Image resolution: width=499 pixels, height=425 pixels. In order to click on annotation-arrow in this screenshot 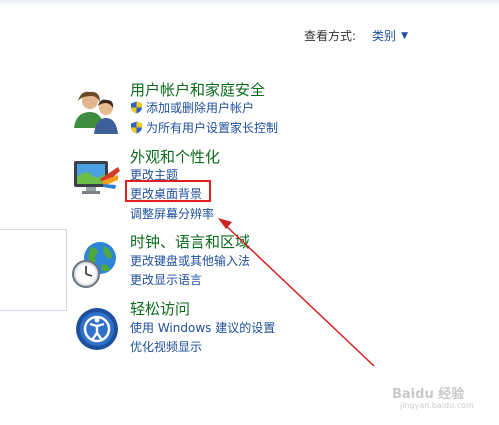, I will do `click(296, 292)`.